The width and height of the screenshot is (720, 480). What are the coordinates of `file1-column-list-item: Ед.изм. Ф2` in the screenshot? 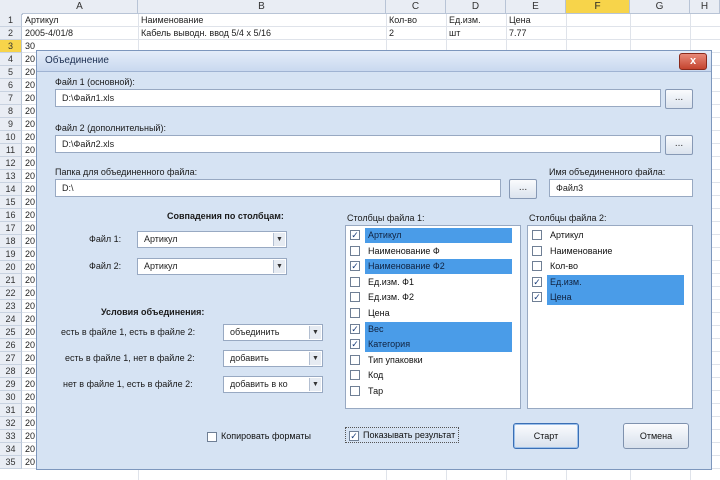 It's located at (432, 297).